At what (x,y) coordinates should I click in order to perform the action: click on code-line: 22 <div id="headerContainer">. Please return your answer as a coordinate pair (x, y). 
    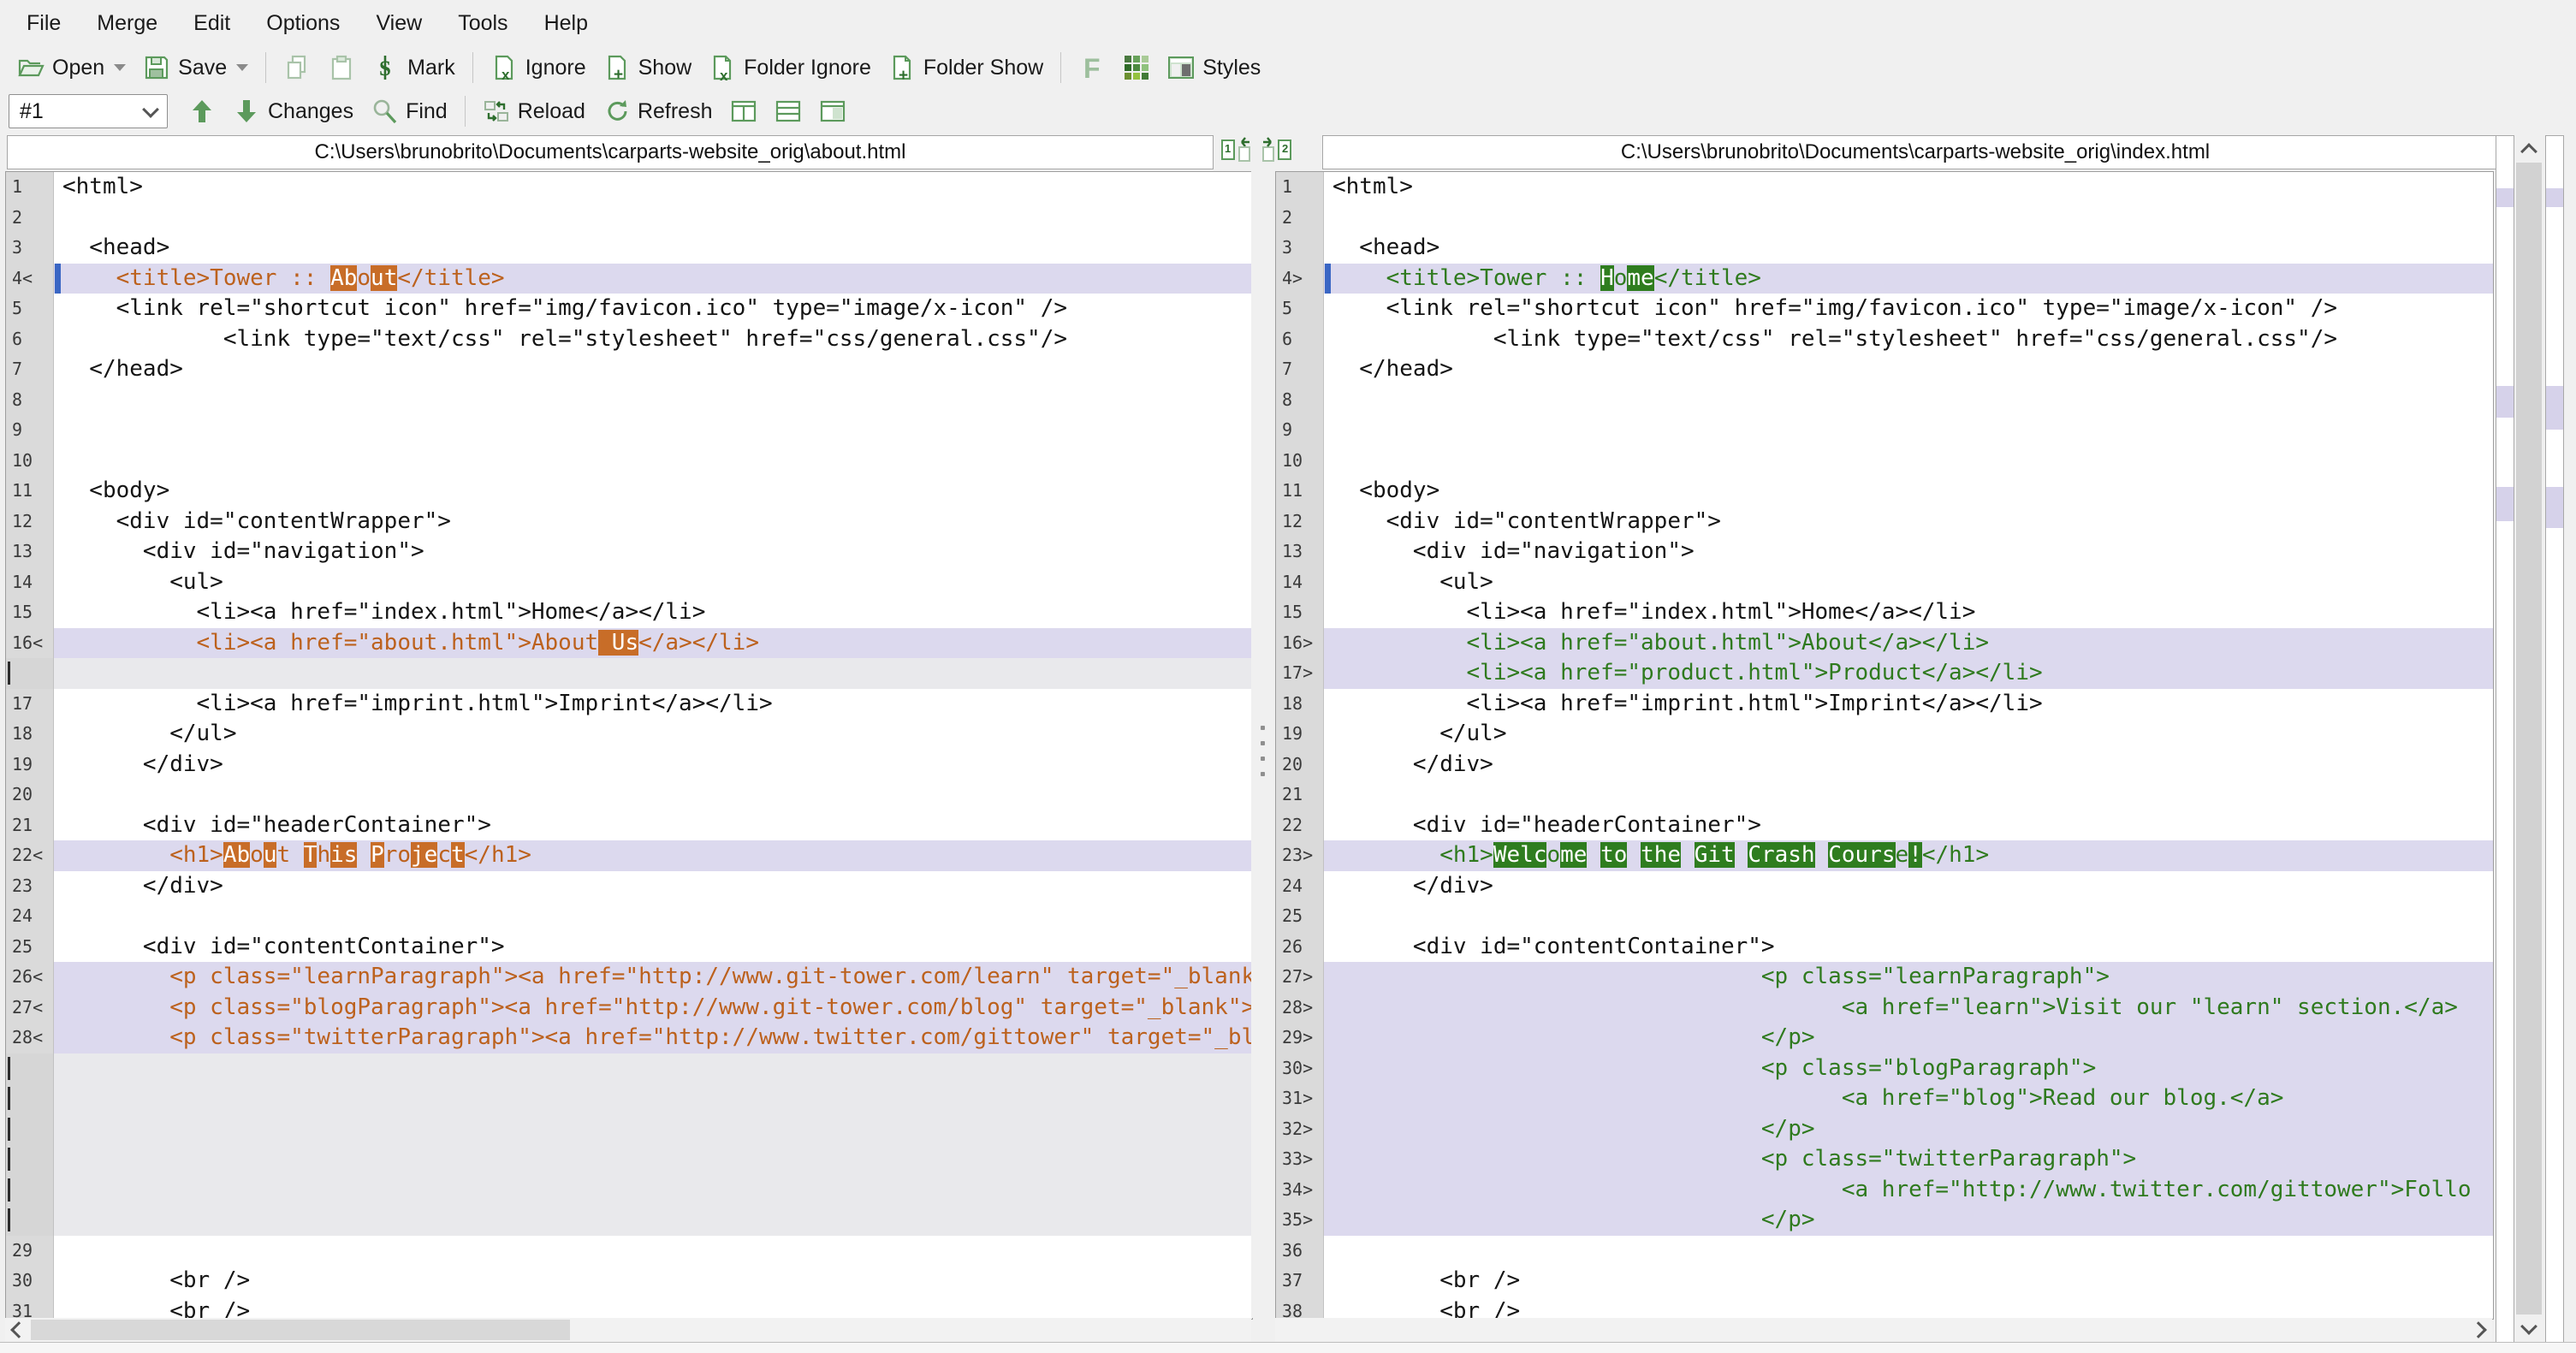
    Looking at the image, I should click on (1884, 825).